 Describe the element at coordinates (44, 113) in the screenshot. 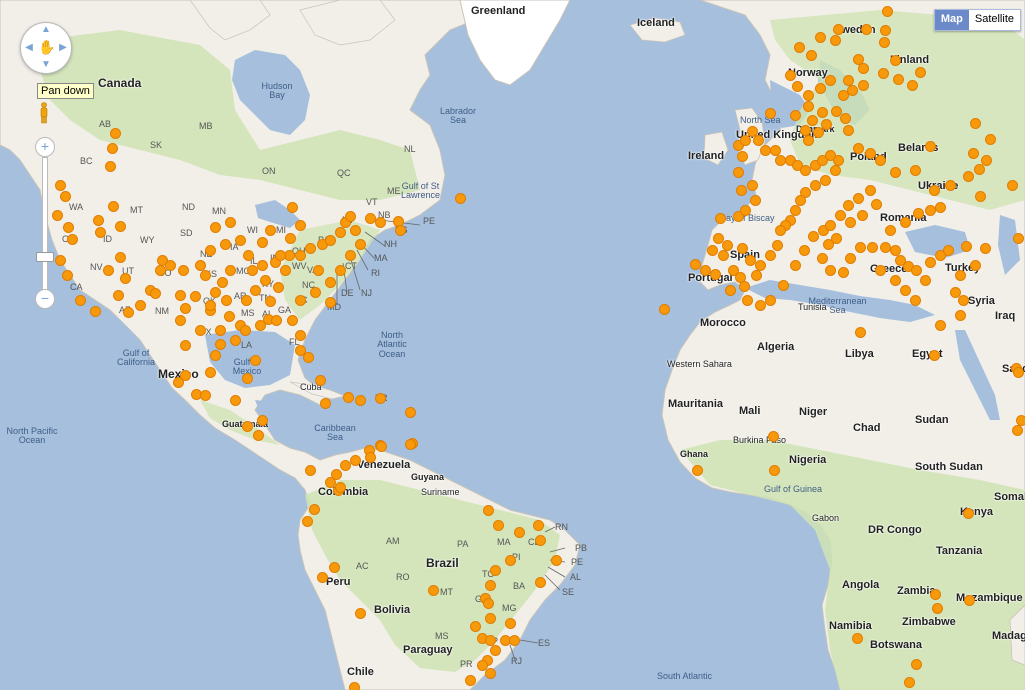

I see `pegman-icon` at that location.